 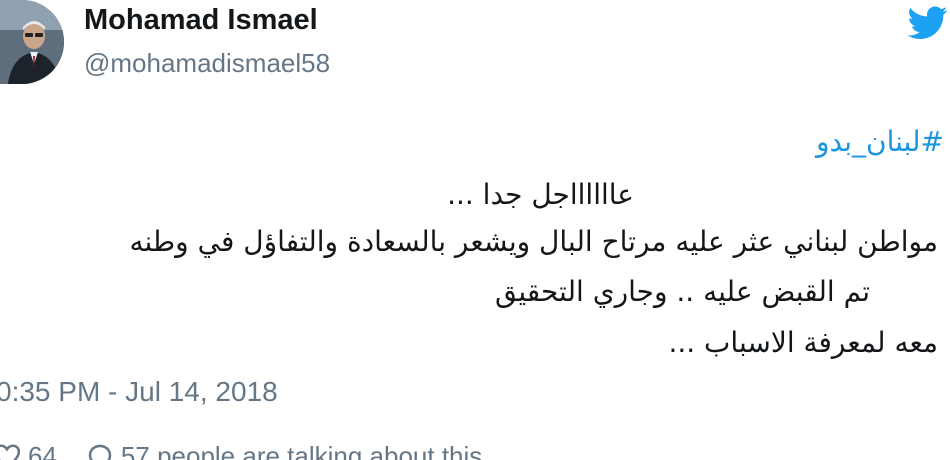 What do you see at coordinates (301, 450) in the screenshot?
I see `talking-count-text: 57 people are talking about this` at bounding box center [301, 450].